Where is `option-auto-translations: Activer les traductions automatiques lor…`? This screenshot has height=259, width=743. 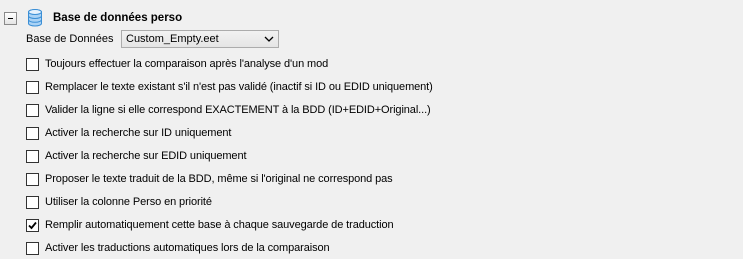
option-auto-translations: Activer les traductions automatiques lor… is located at coordinates (178, 248).